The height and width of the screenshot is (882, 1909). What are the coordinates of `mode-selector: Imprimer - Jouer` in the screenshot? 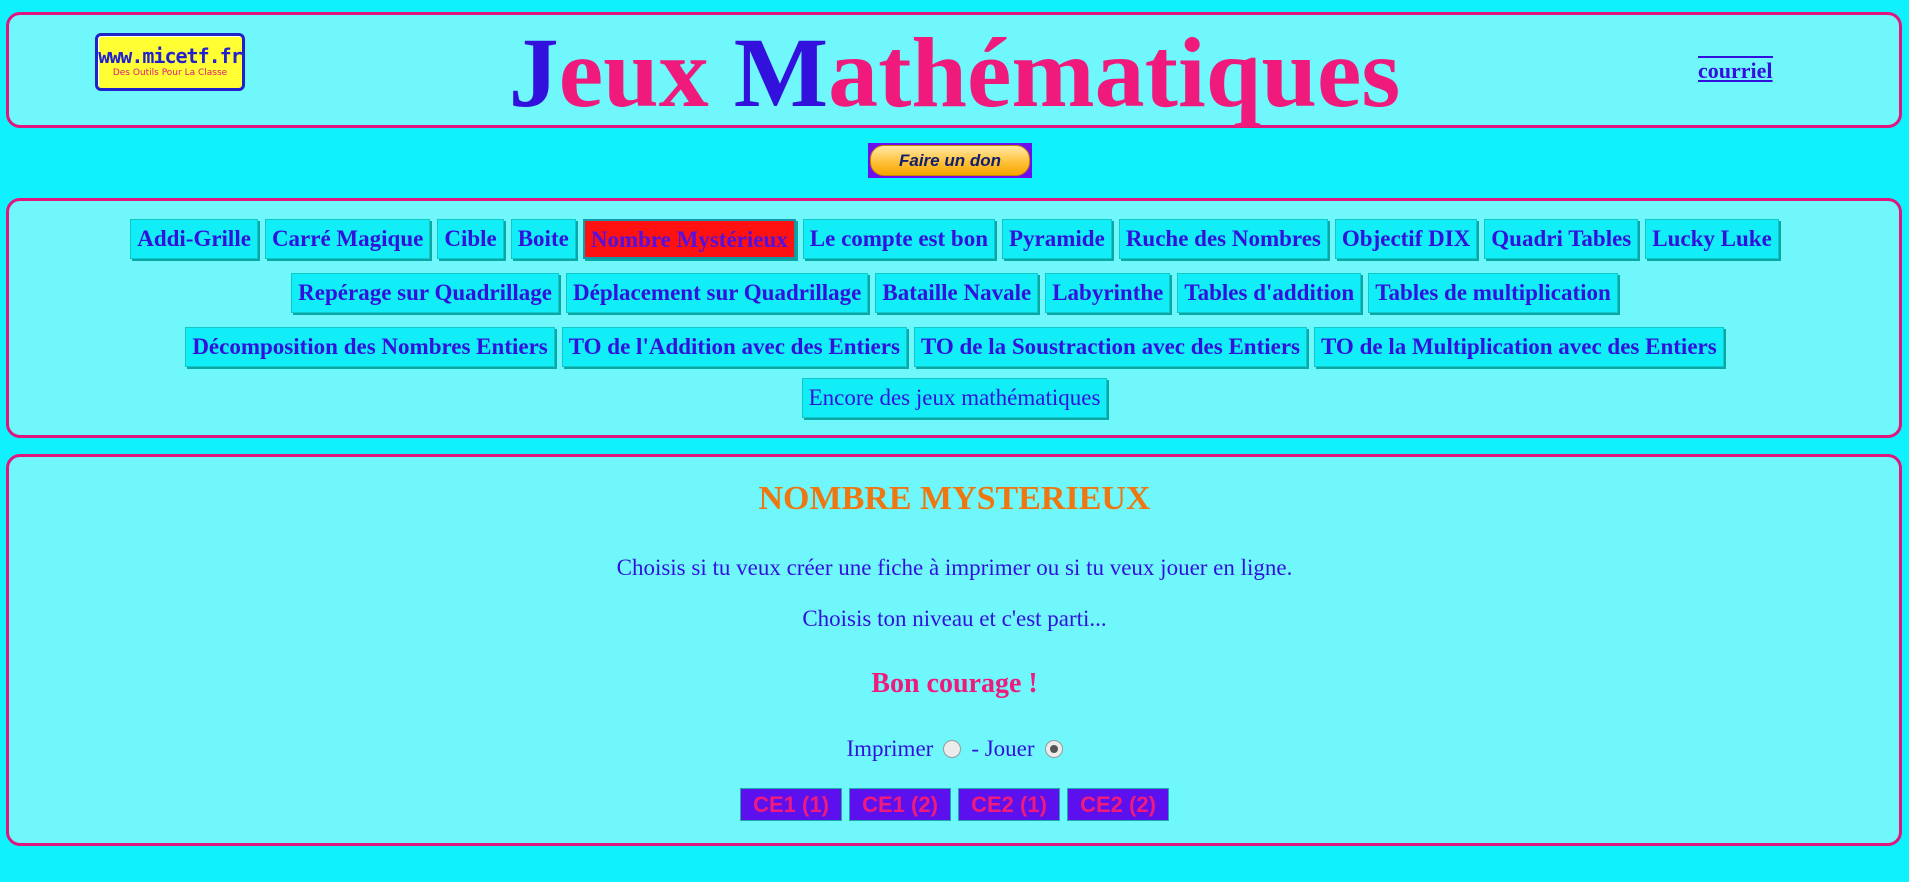 It's located at (954, 749).